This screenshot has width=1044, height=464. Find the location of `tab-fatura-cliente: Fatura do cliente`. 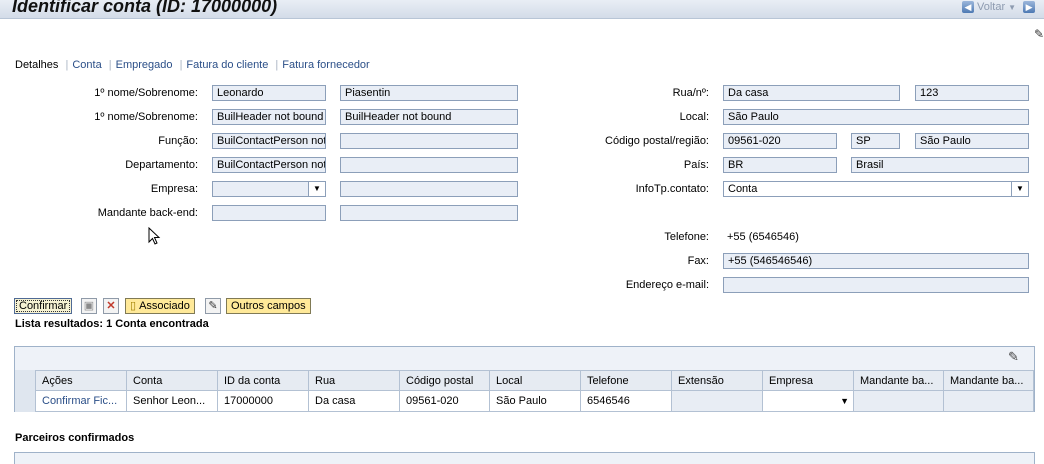

tab-fatura-cliente: Fatura do cliente is located at coordinates (227, 65).